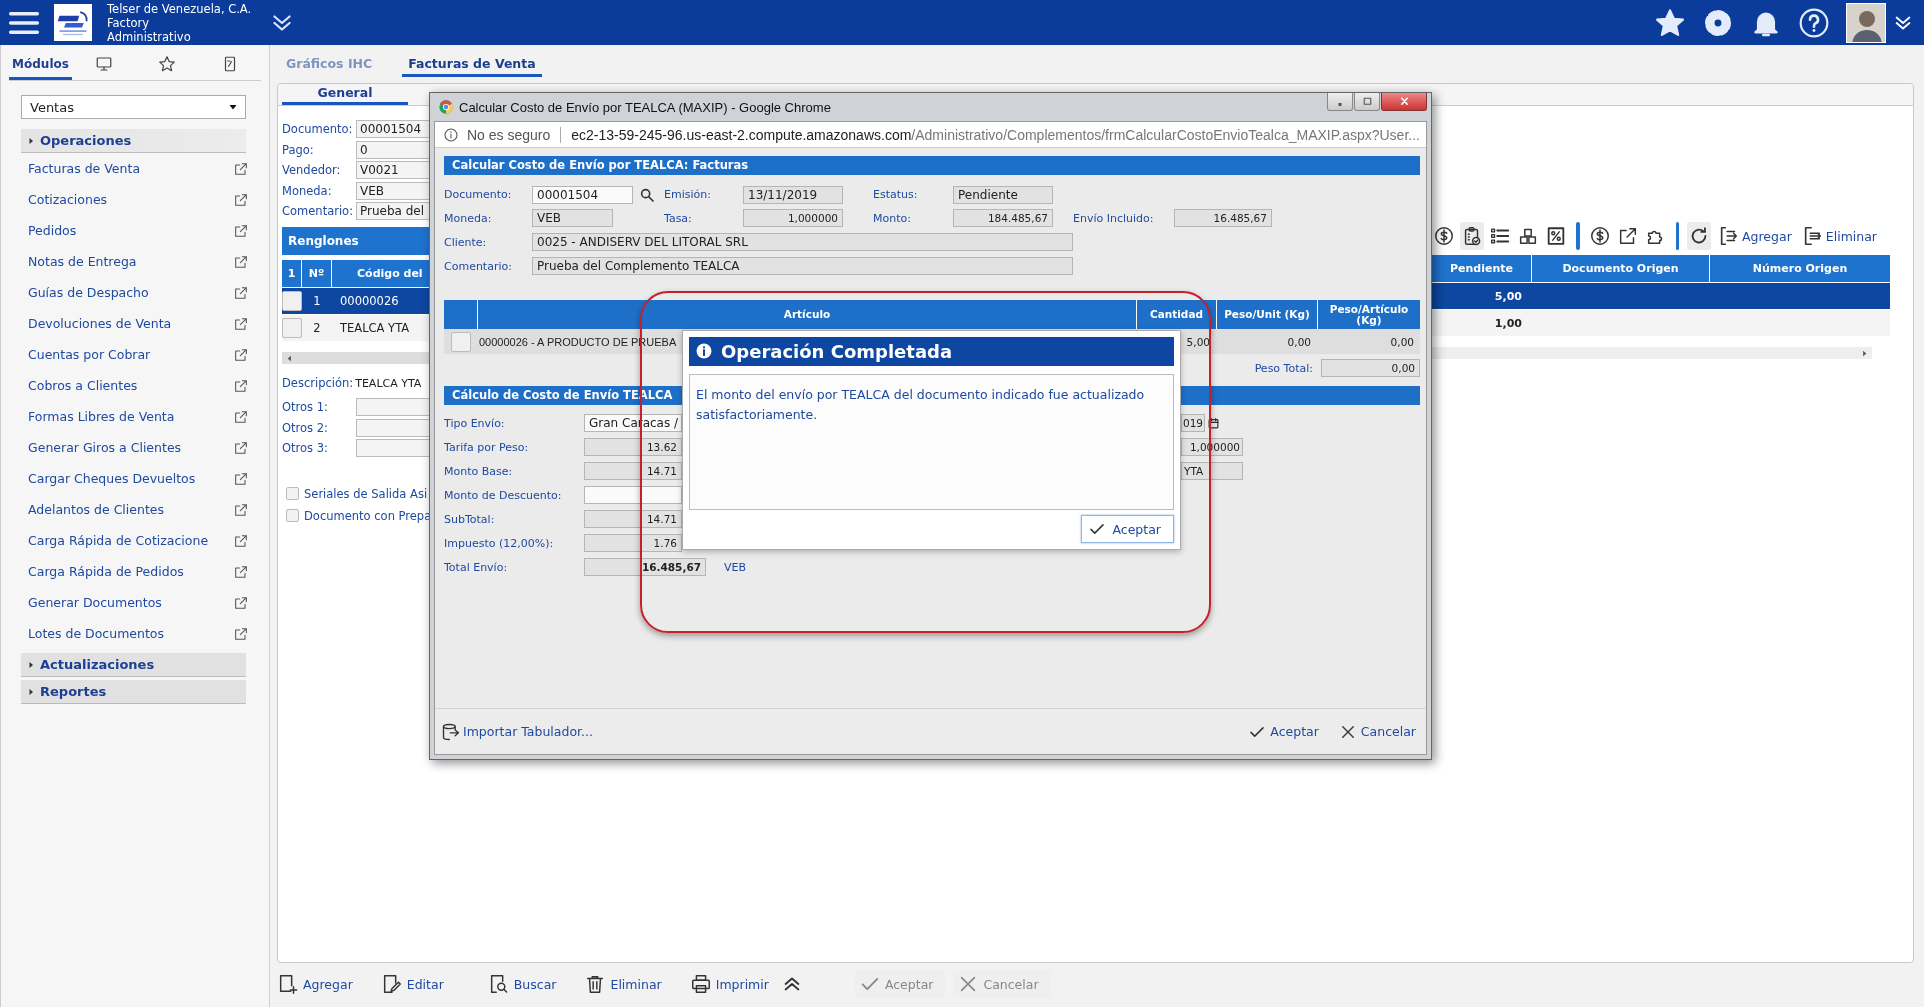 This screenshot has height=1007, width=1924. What do you see at coordinates (1003, 218) in the screenshot?
I see `text-field: 184.485,67` at bounding box center [1003, 218].